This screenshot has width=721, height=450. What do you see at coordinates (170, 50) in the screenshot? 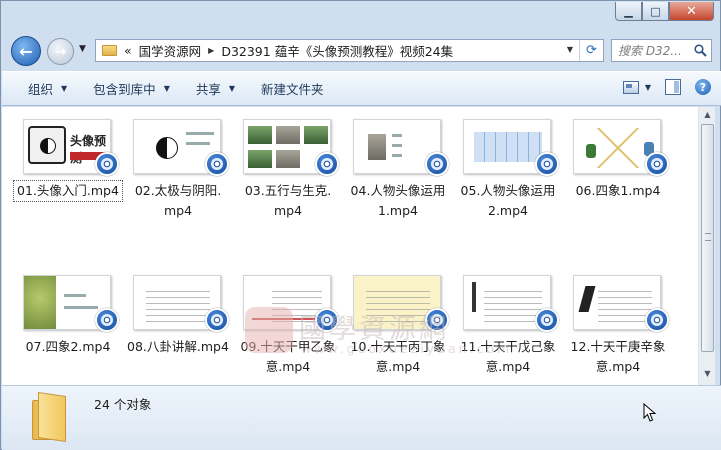
I see `breadcrumb-item-root: 国学资源网` at bounding box center [170, 50].